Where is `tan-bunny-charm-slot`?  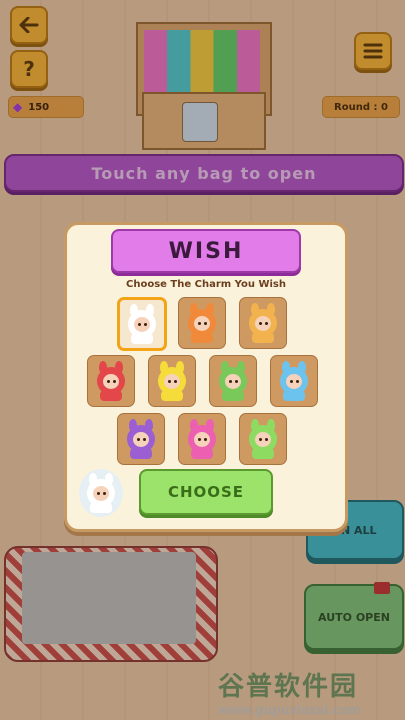 tan-bunny-charm-slot is located at coordinates (263, 323).